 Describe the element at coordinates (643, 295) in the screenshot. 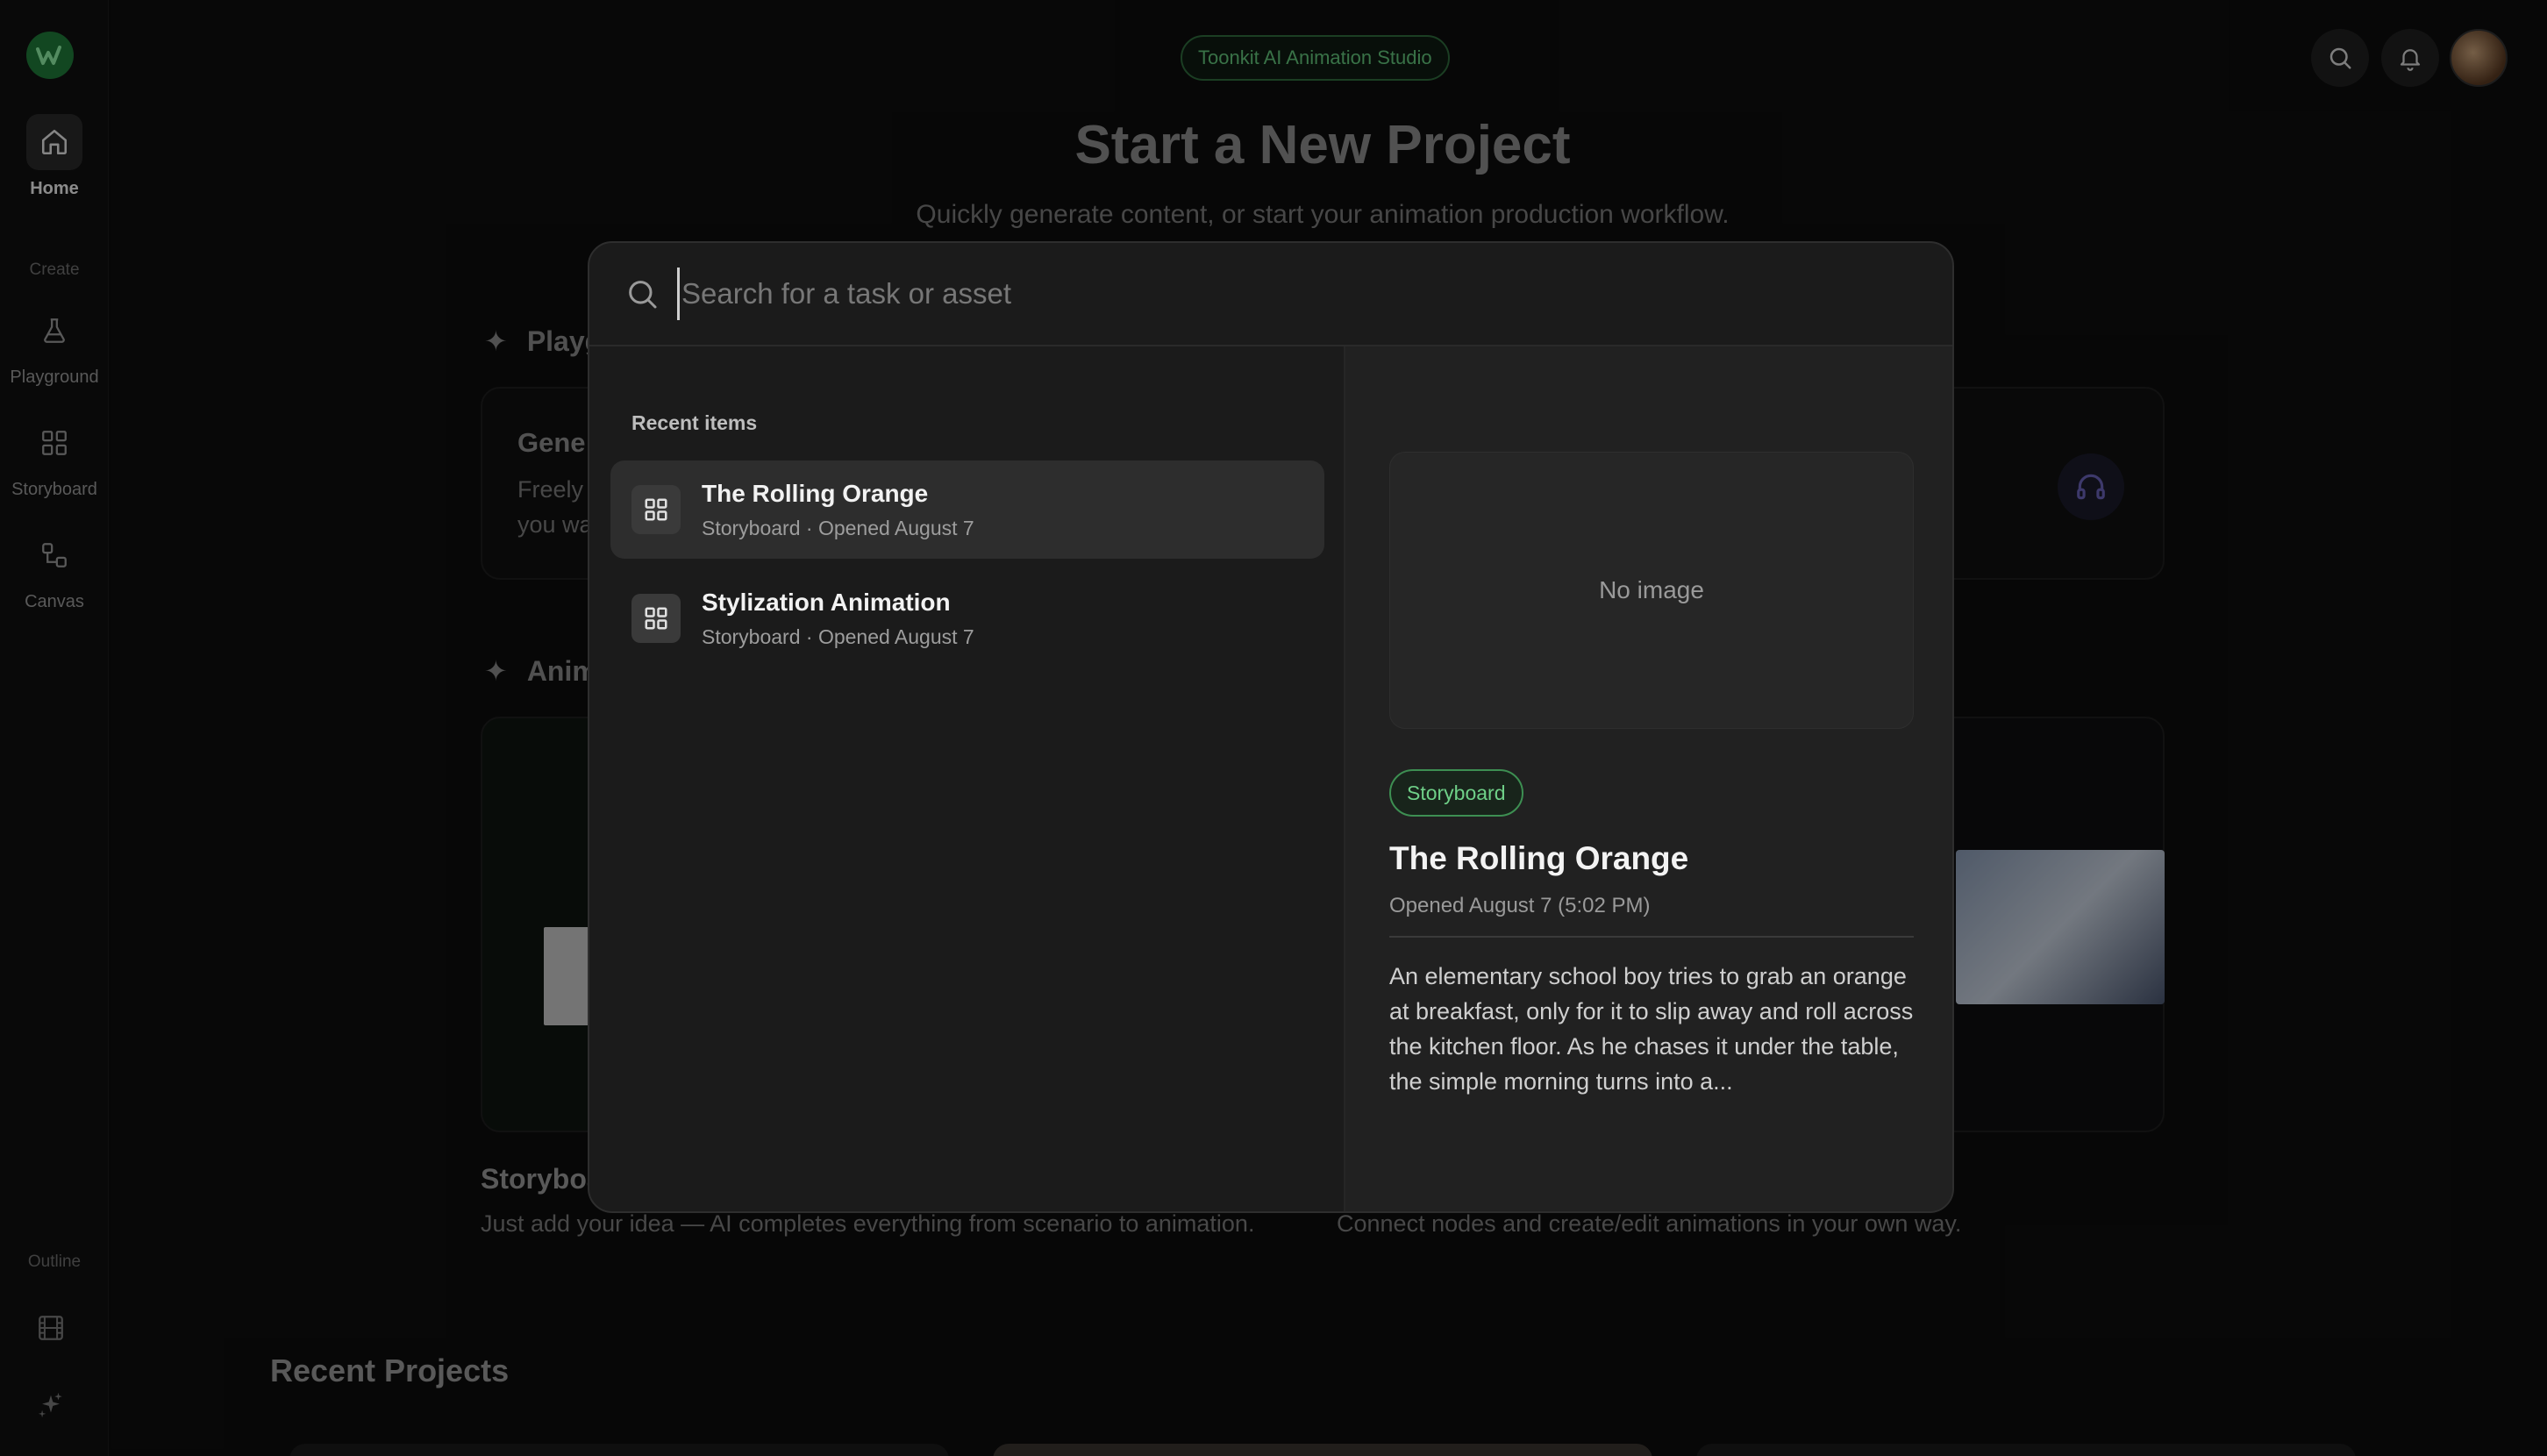

I see `search-icon` at that location.